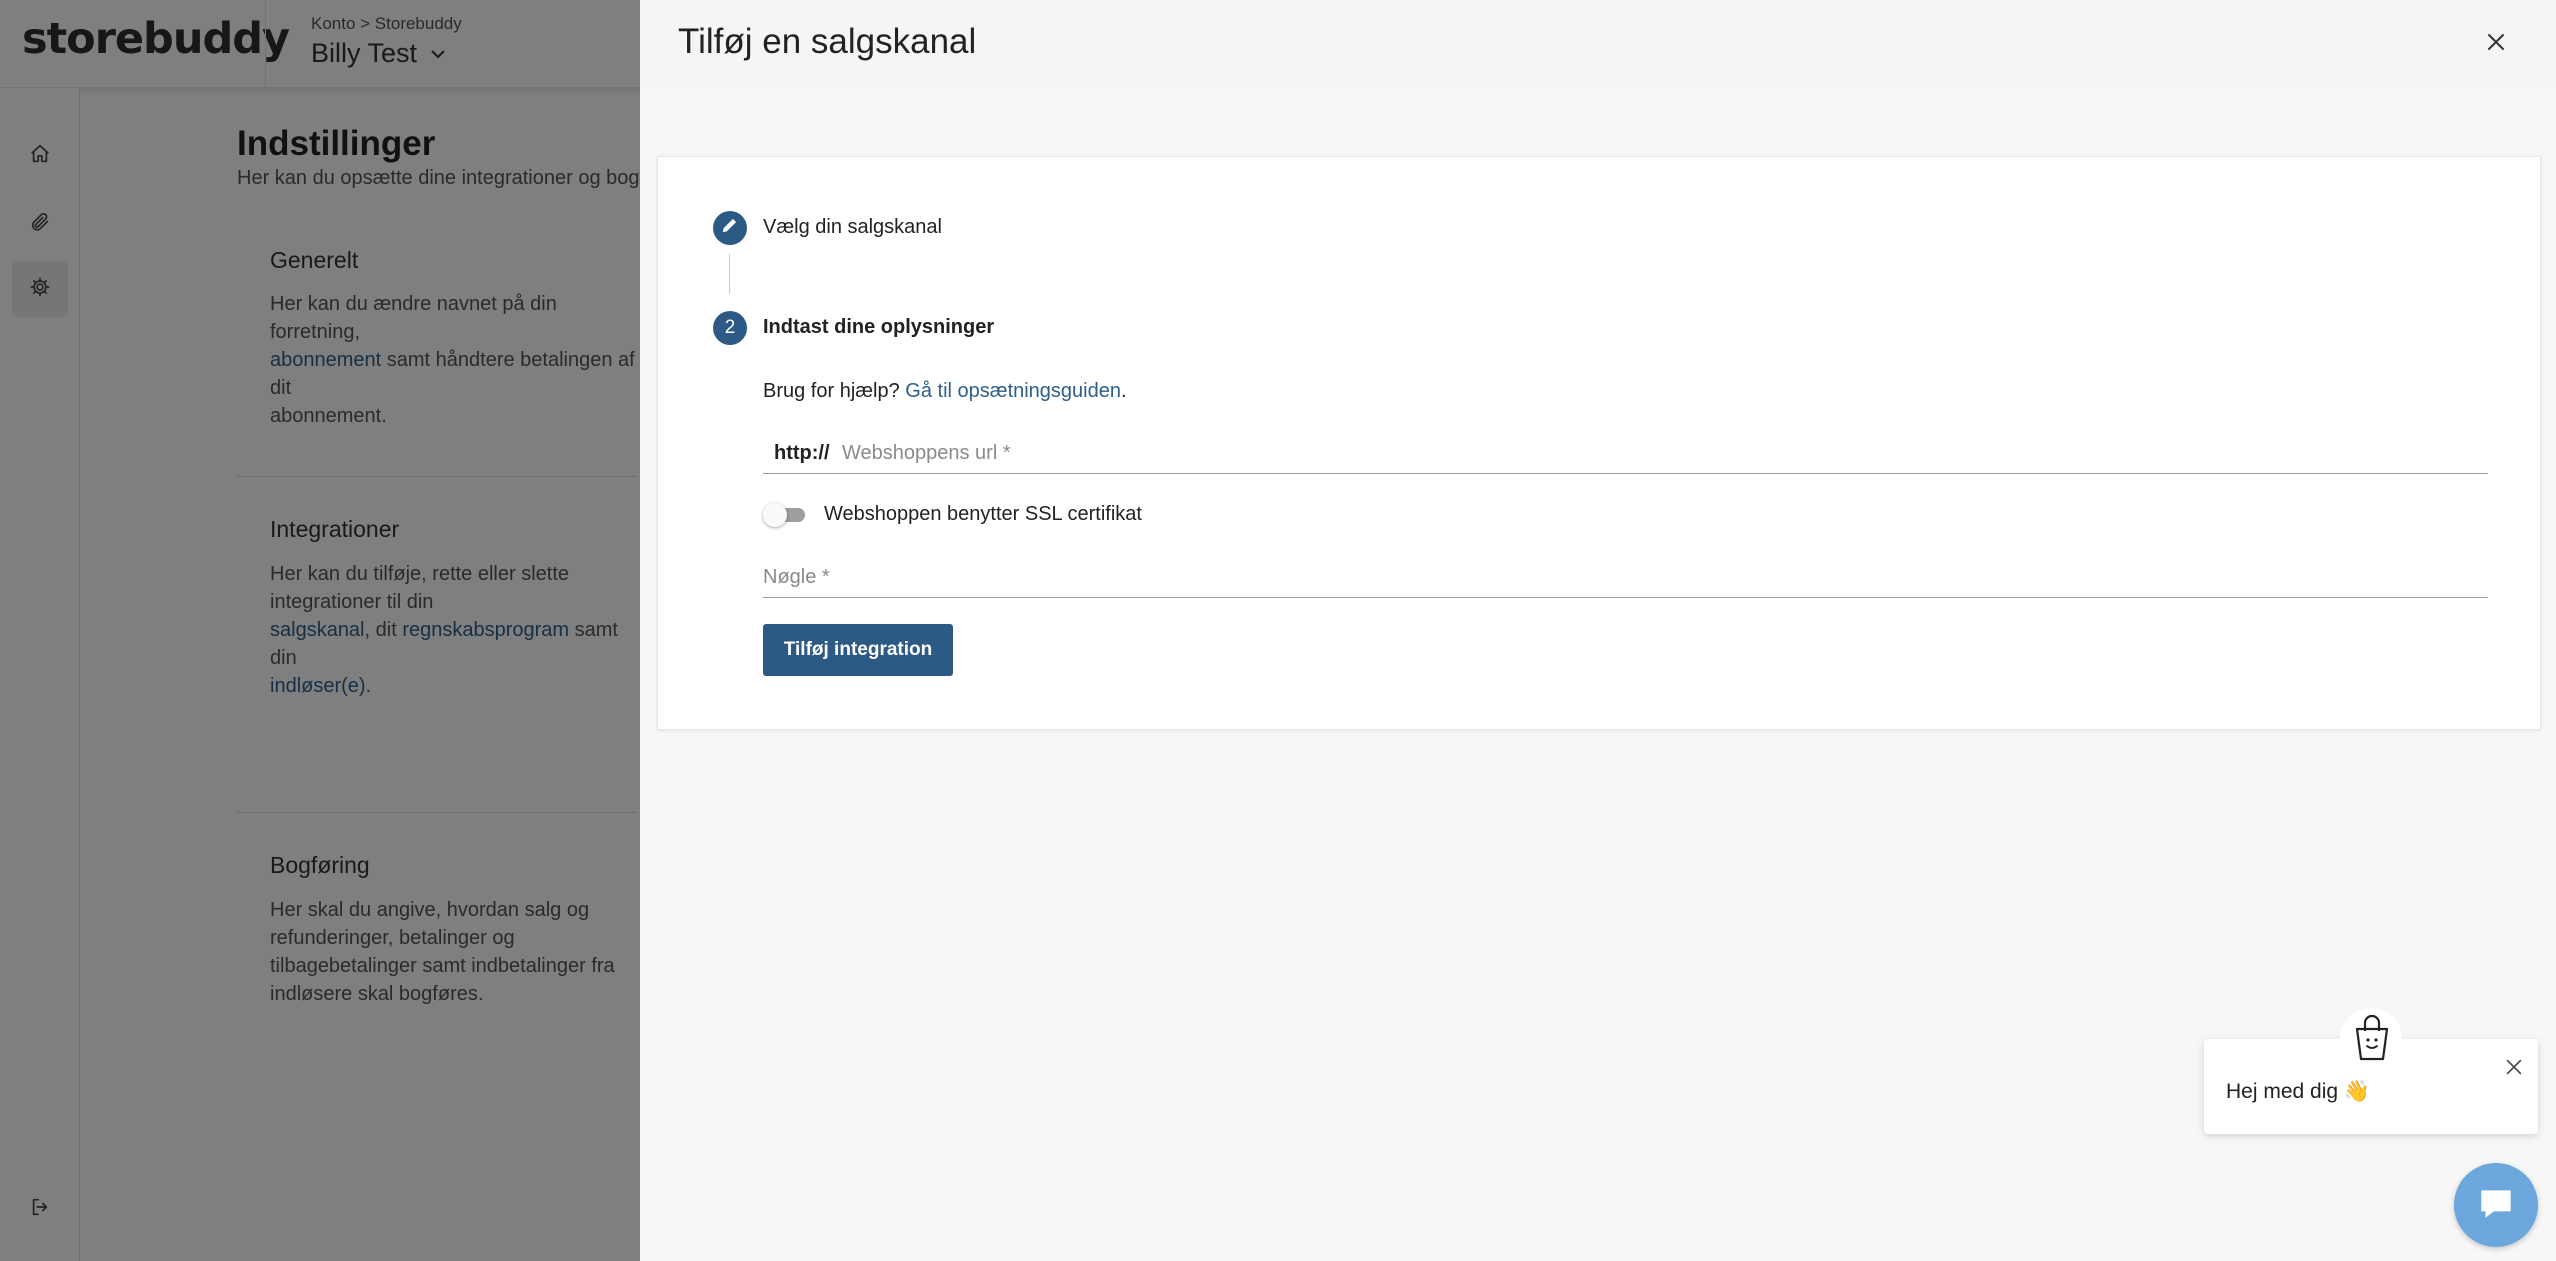 This screenshot has width=2556, height=1261. I want to click on webshop-url-field: http://, so click(1625, 453).